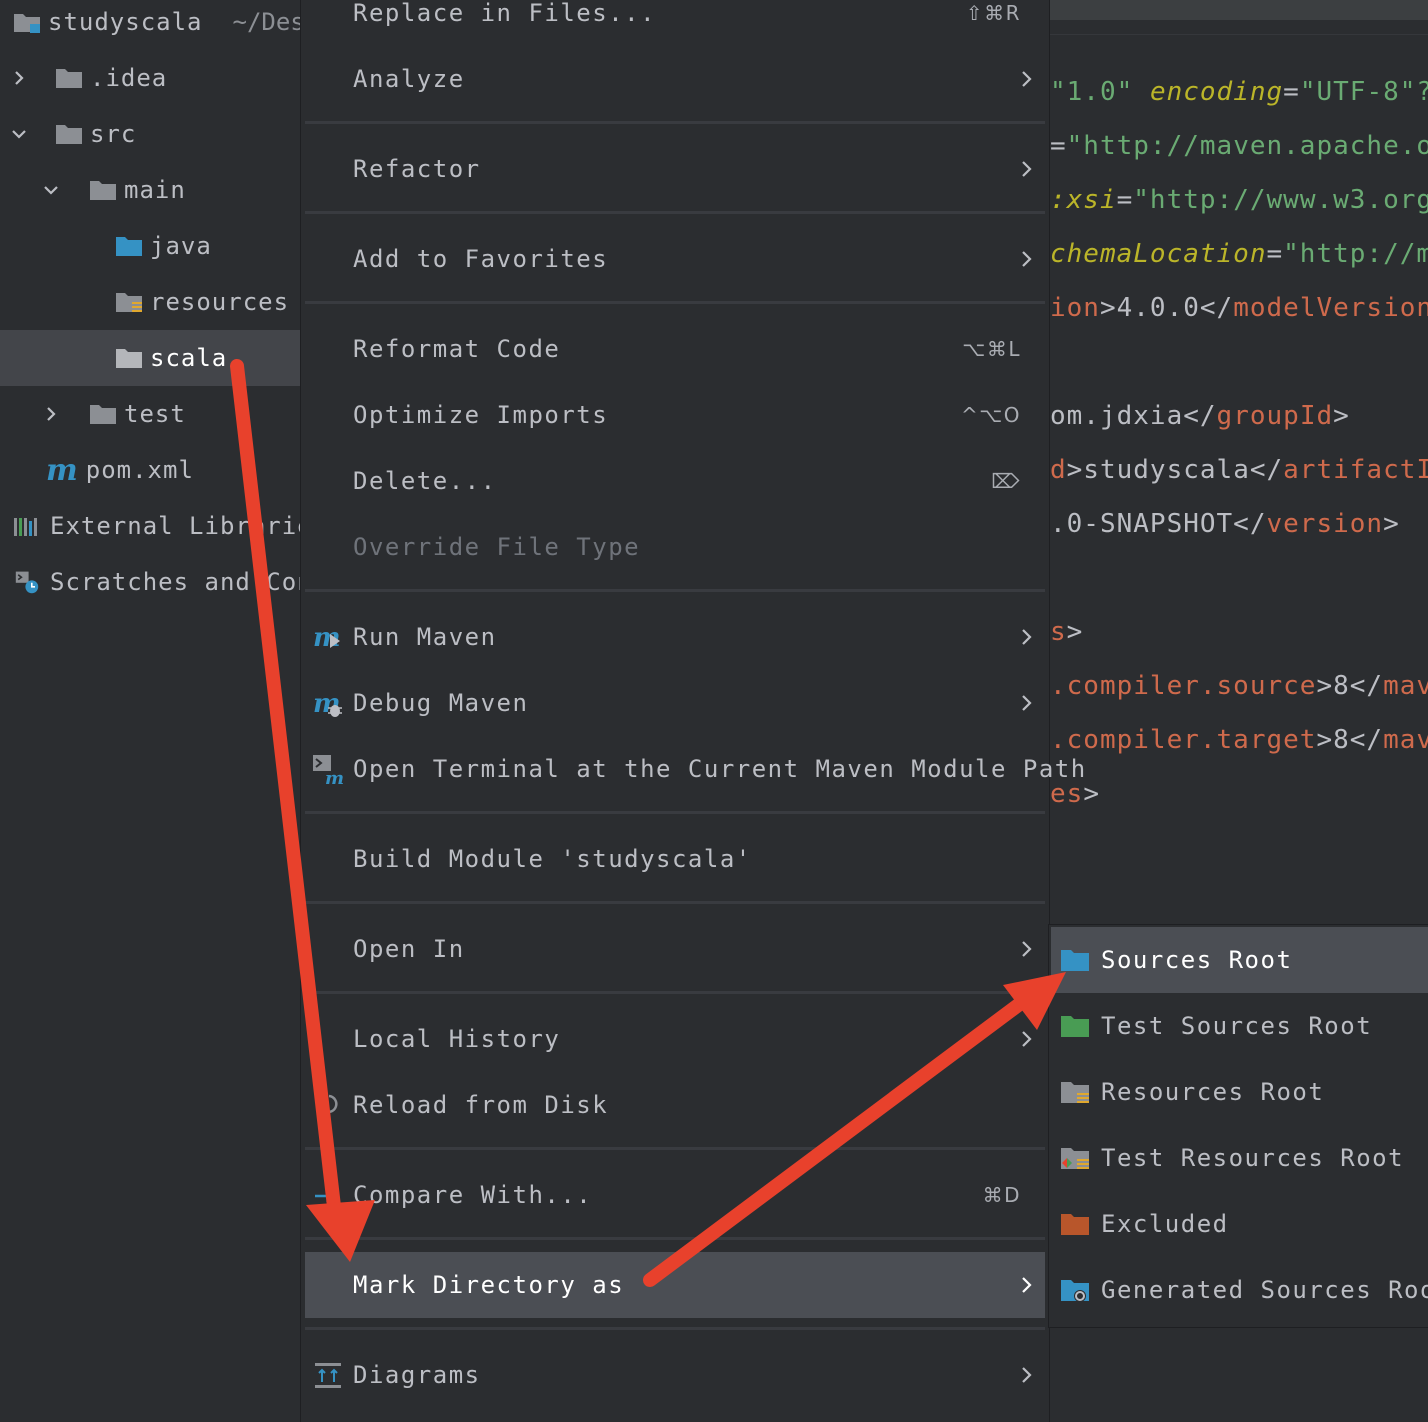 This screenshot has width=1428, height=1422. Describe the element at coordinates (1239, 470) in the screenshot. I see `code-line: d>studyscala</artifactI` at that location.